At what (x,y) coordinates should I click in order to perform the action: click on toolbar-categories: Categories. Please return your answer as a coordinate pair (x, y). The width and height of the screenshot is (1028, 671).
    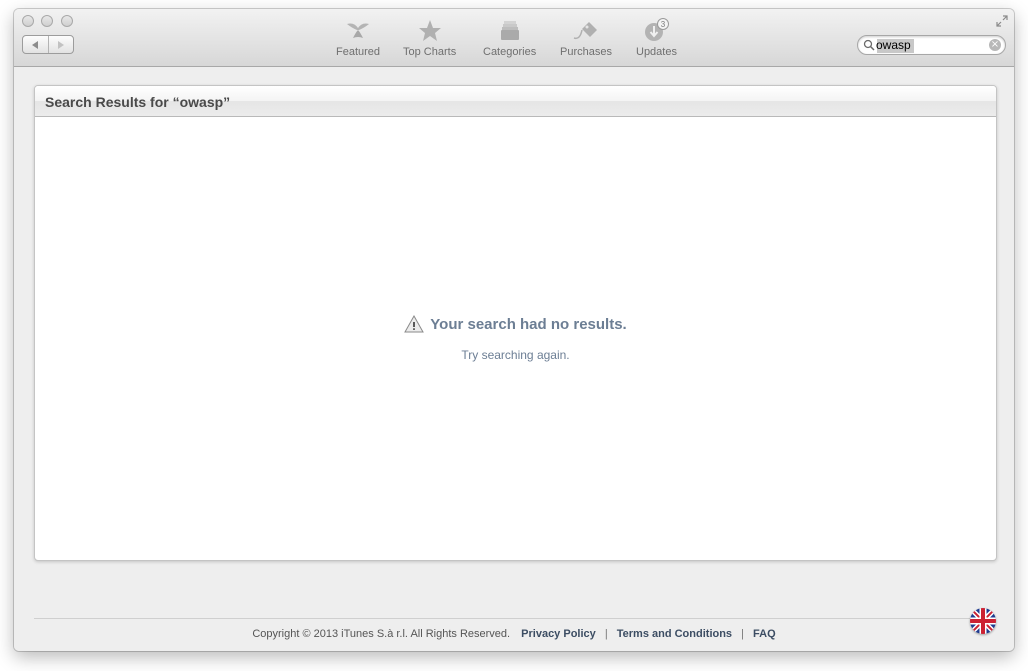
    Looking at the image, I should click on (509, 40).